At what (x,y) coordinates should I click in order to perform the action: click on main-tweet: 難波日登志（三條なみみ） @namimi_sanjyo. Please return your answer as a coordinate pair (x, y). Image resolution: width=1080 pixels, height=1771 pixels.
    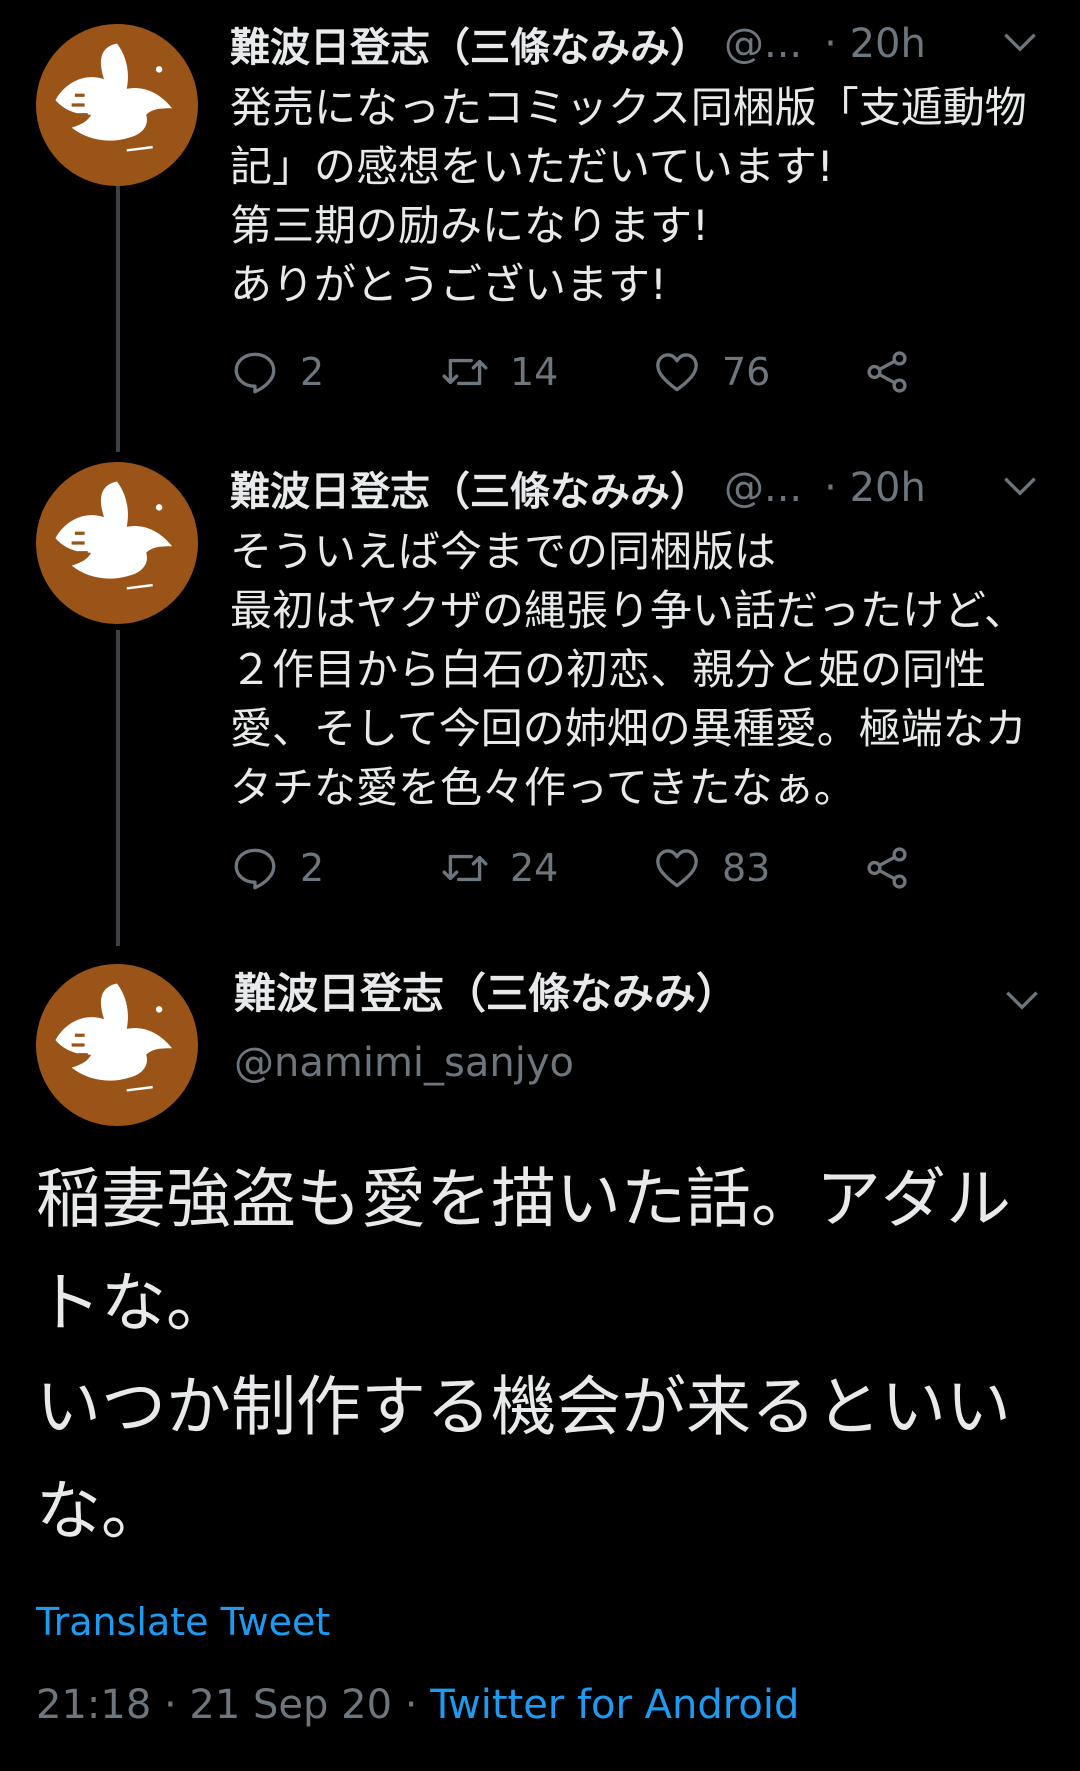
    Looking at the image, I should click on (540, 1050).